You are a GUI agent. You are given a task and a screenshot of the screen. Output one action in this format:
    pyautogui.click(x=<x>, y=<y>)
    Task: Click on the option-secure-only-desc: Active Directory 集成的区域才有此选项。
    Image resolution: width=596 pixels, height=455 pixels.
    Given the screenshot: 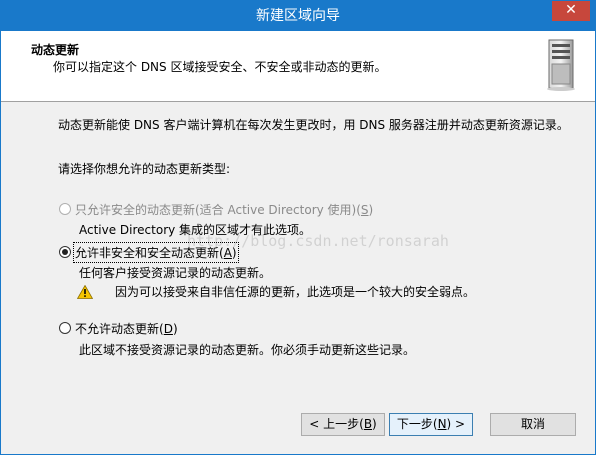 What is the action you would take?
    pyautogui.click(x=195, y=230)
    